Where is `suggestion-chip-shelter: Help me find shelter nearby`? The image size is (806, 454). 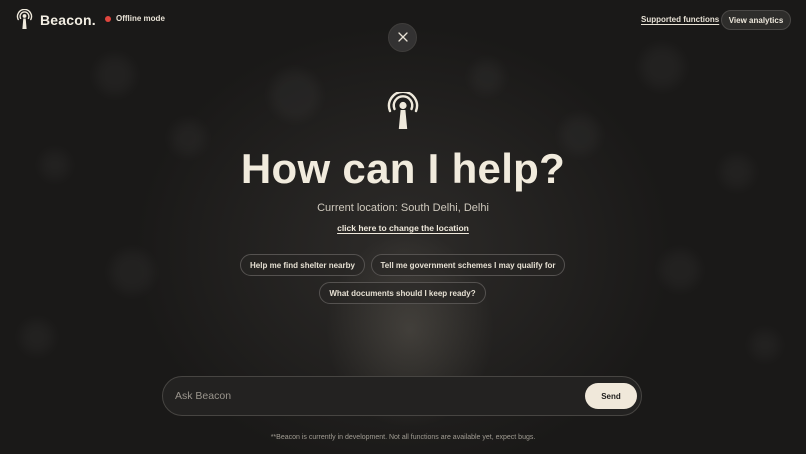 suggestion-chip-shelter: Help me find shelter nearby is located at coordinates (302, 265).